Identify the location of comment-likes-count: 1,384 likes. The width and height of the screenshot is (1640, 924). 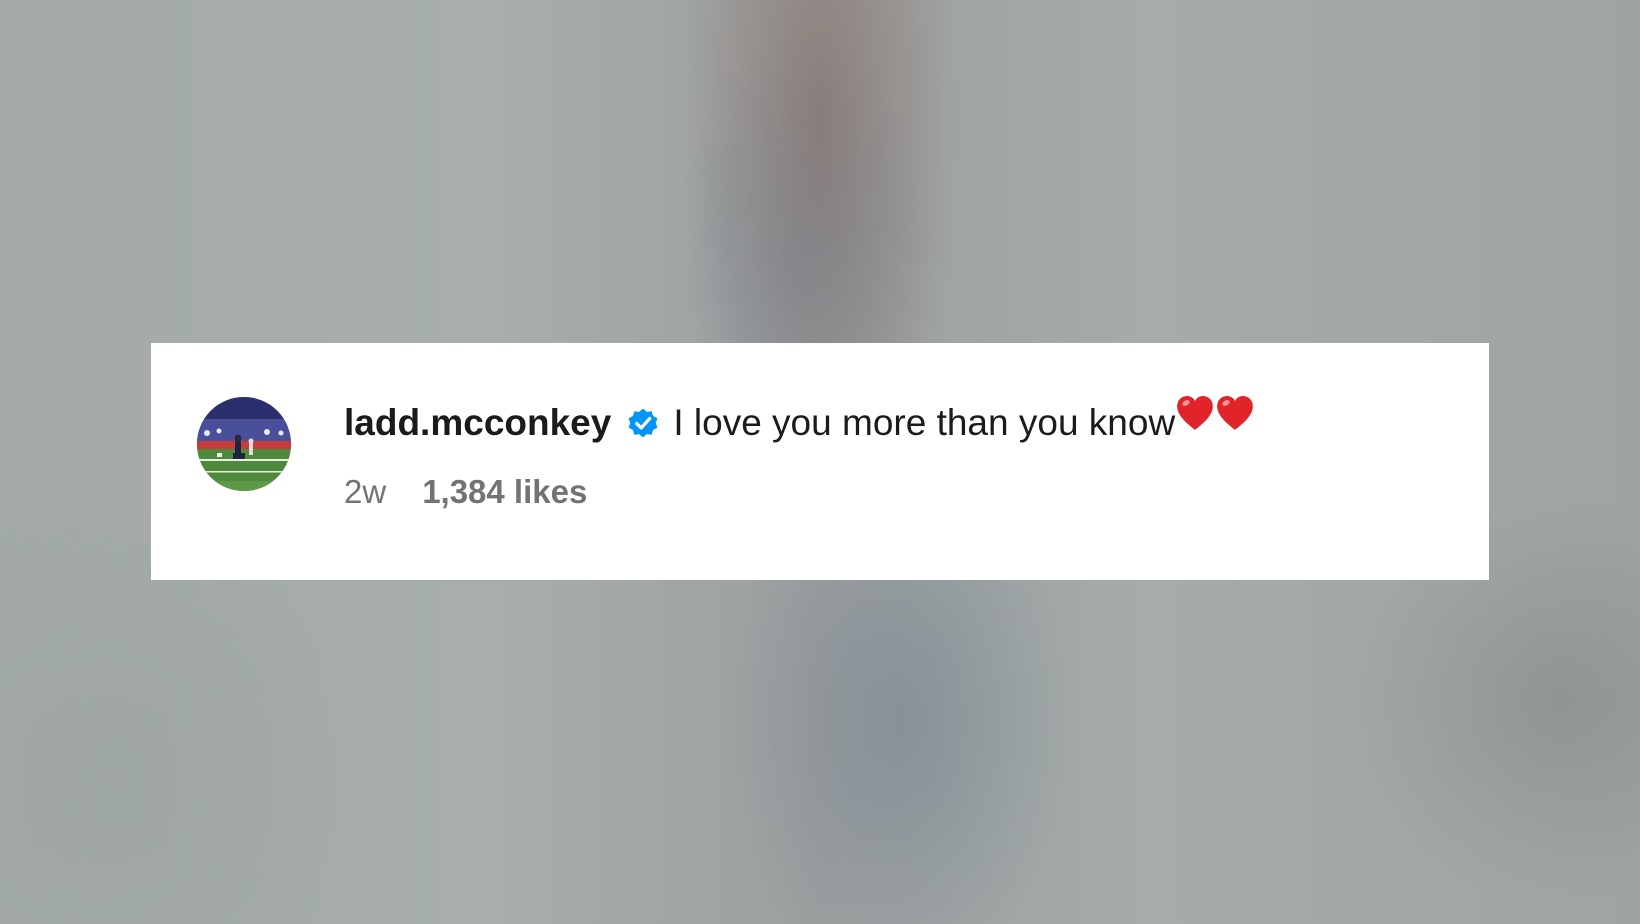
(504, 492).